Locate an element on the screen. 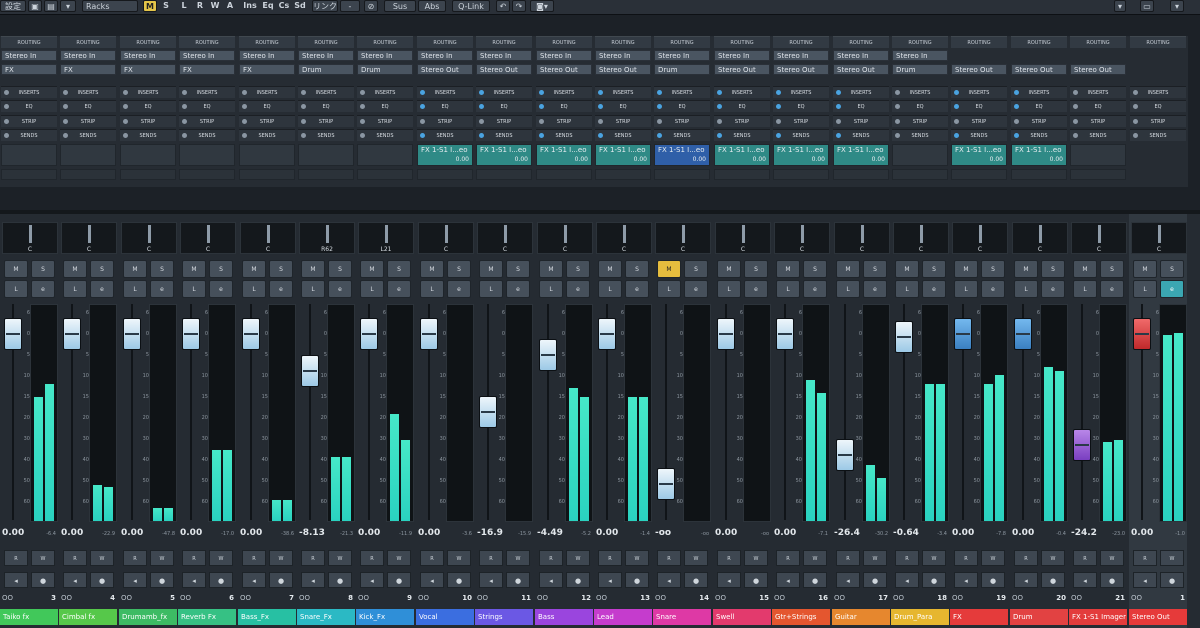  pan-control: R62 is located at coordinates (327, 238).